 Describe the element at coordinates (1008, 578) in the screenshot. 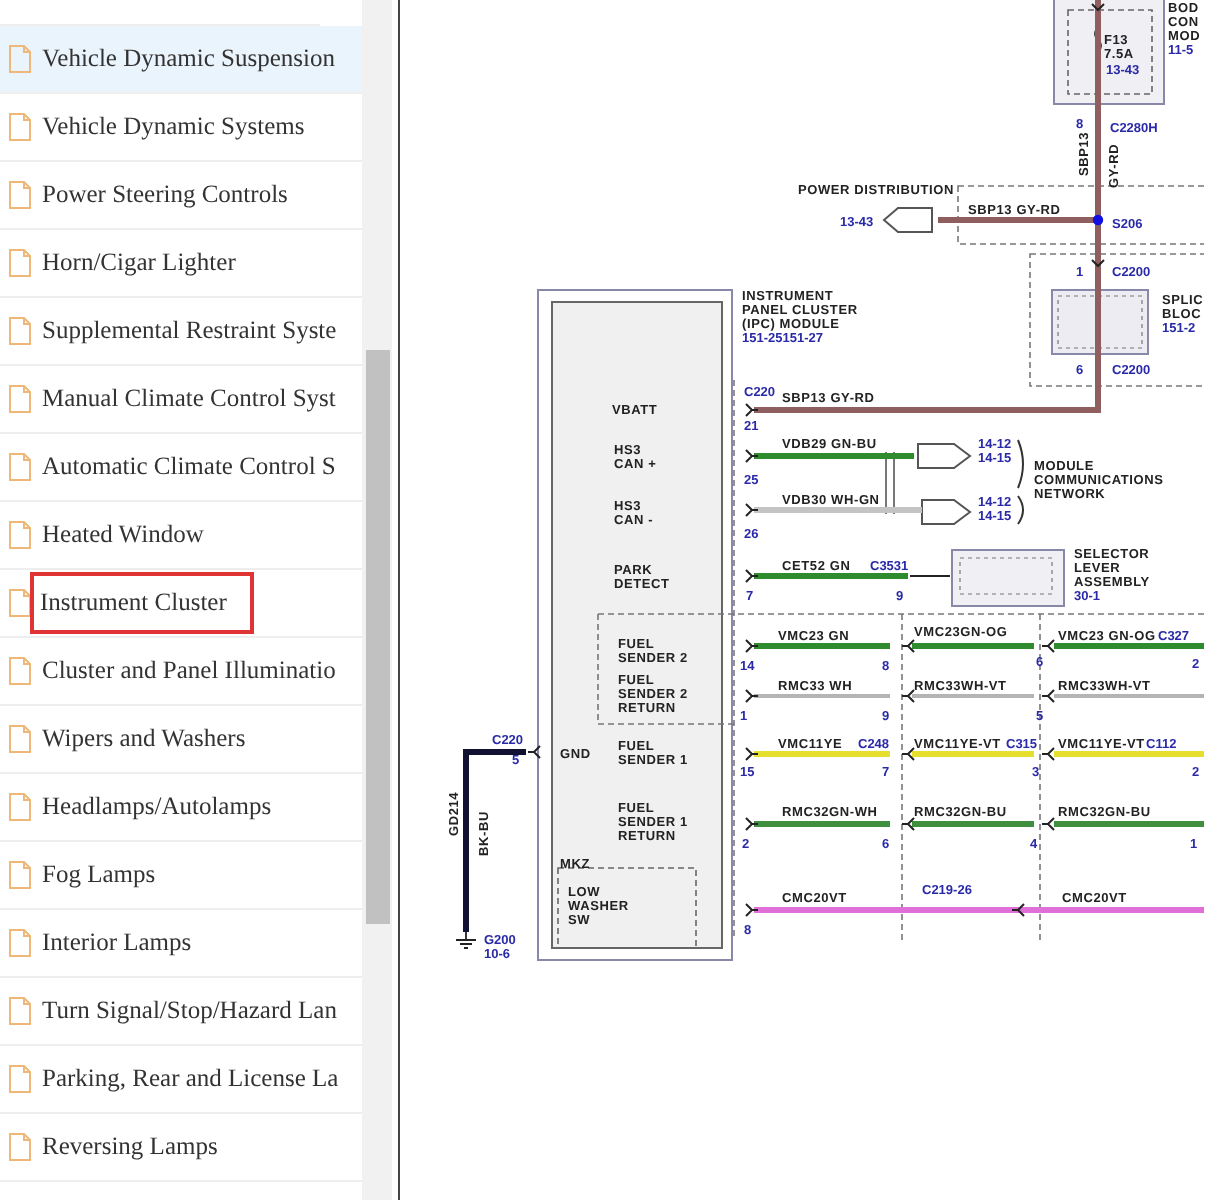

I see `selector-lever-box` at that location.